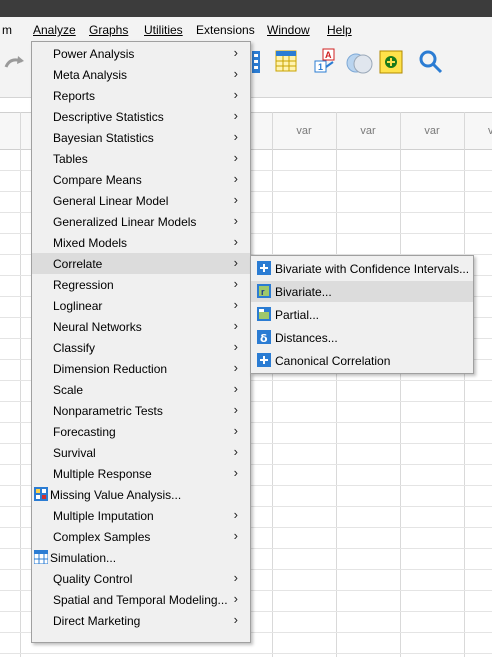 Image resolution: width=492 pixels, height=657 pixels. What do you see at coordinates (257, 63) in the screenshot?
I see `table-edge-icon` at bounding box center [257, 63].